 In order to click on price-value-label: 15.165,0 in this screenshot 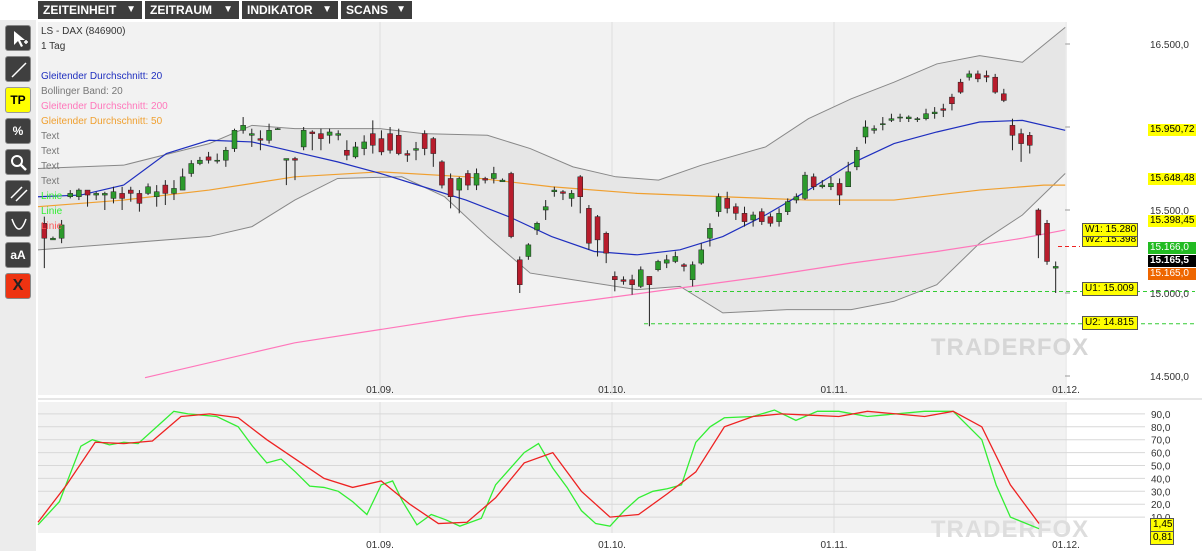, I will do `click(1172, 274)`.